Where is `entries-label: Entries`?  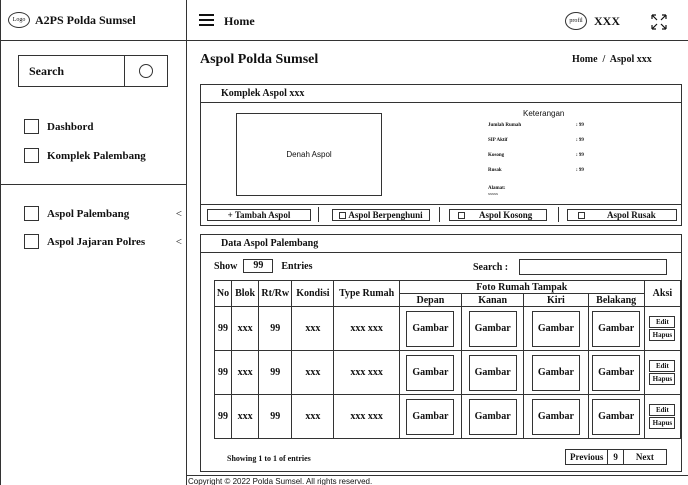 entries-label: Entries is located at coordinates (297, 266).